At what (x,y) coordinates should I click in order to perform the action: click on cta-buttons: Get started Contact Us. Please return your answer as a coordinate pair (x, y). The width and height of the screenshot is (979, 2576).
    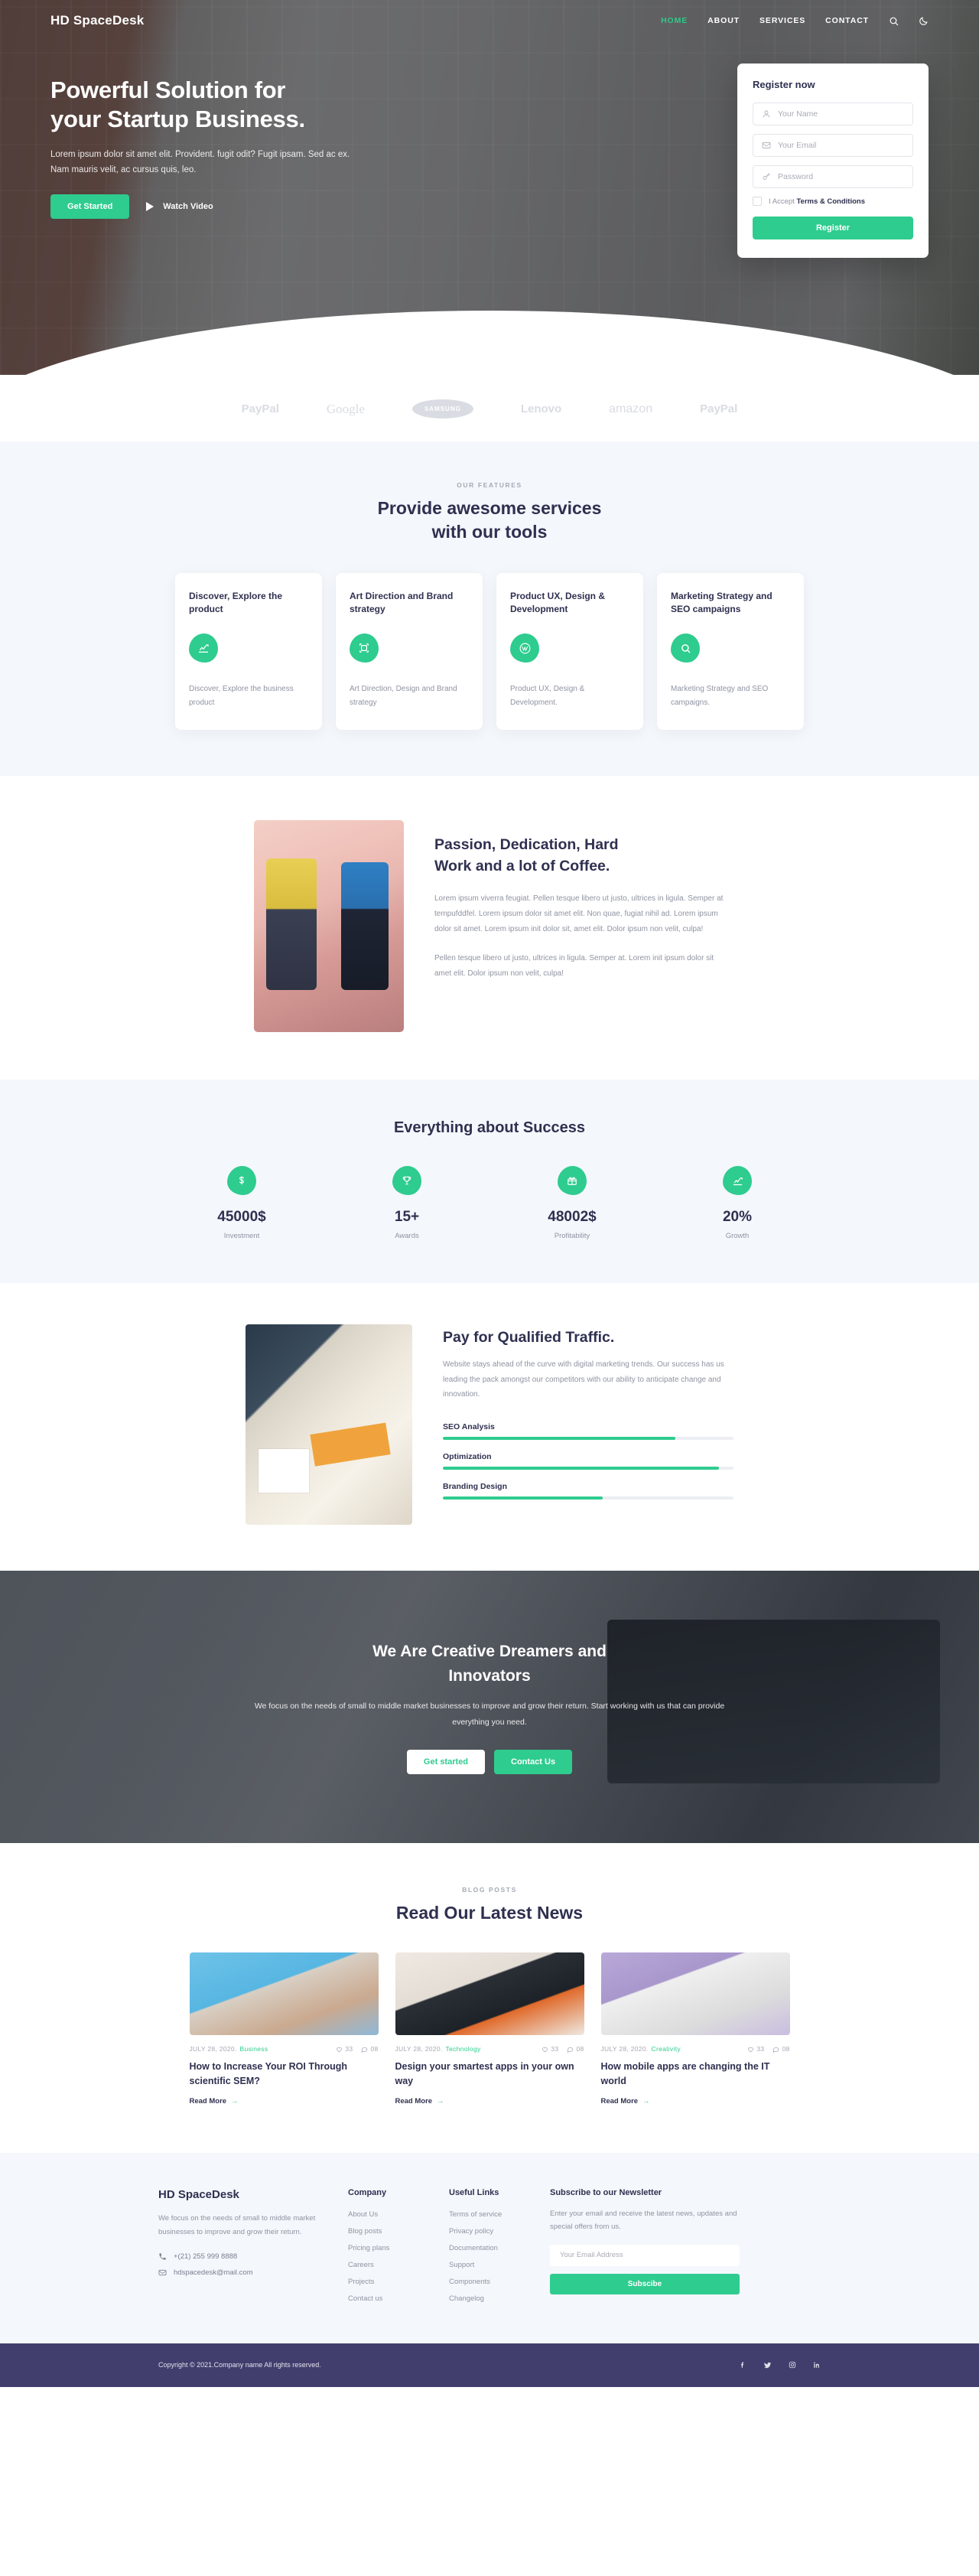
    Looking at the image, I should click on (489, 1763).